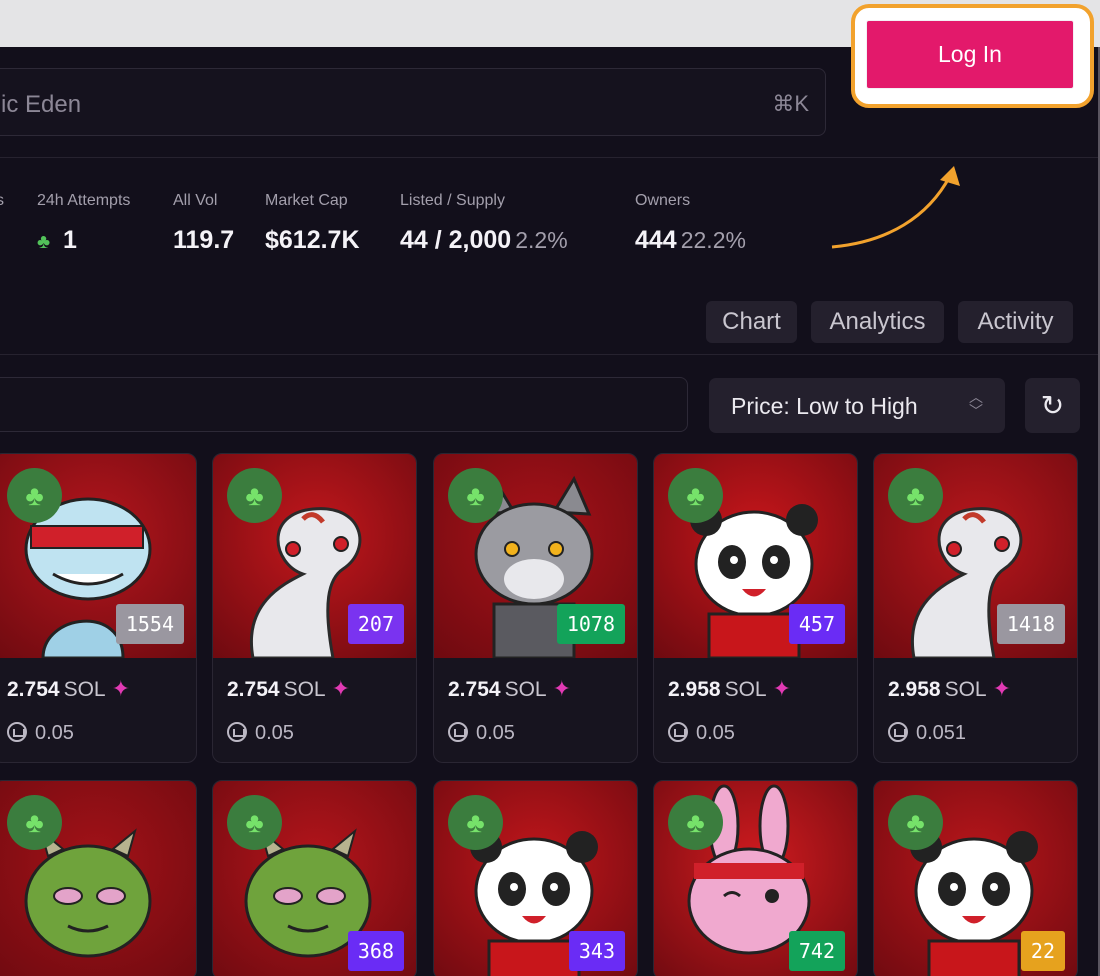  I want to click on nft-card: ♣ 1078 2.754 SOL ✦ 0.05, so click(535, 608).